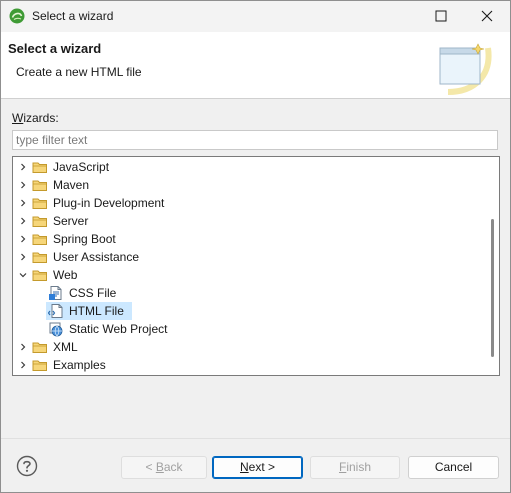 The image size is (511, 493). What do you see at coordinates (248, 203) in the screenshot?
I see `tree-item-plug-in-development: Plug-in Development` at bounding box center [248, 203].